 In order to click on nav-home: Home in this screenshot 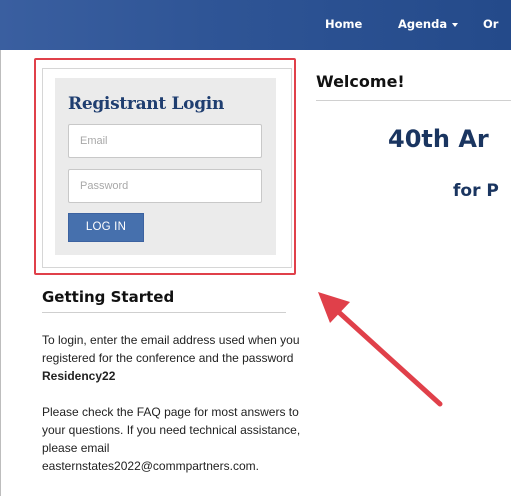, I will do `click(343, 24)`.